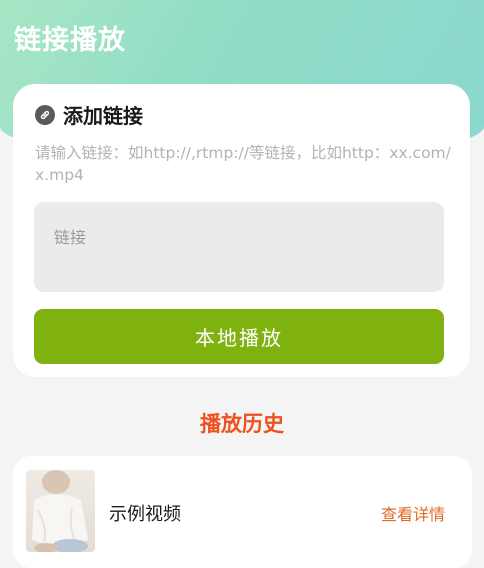  Describe the element at coordinates (239, 336) in the screenshot. I see `local-play-button: 本地播放` at that location.